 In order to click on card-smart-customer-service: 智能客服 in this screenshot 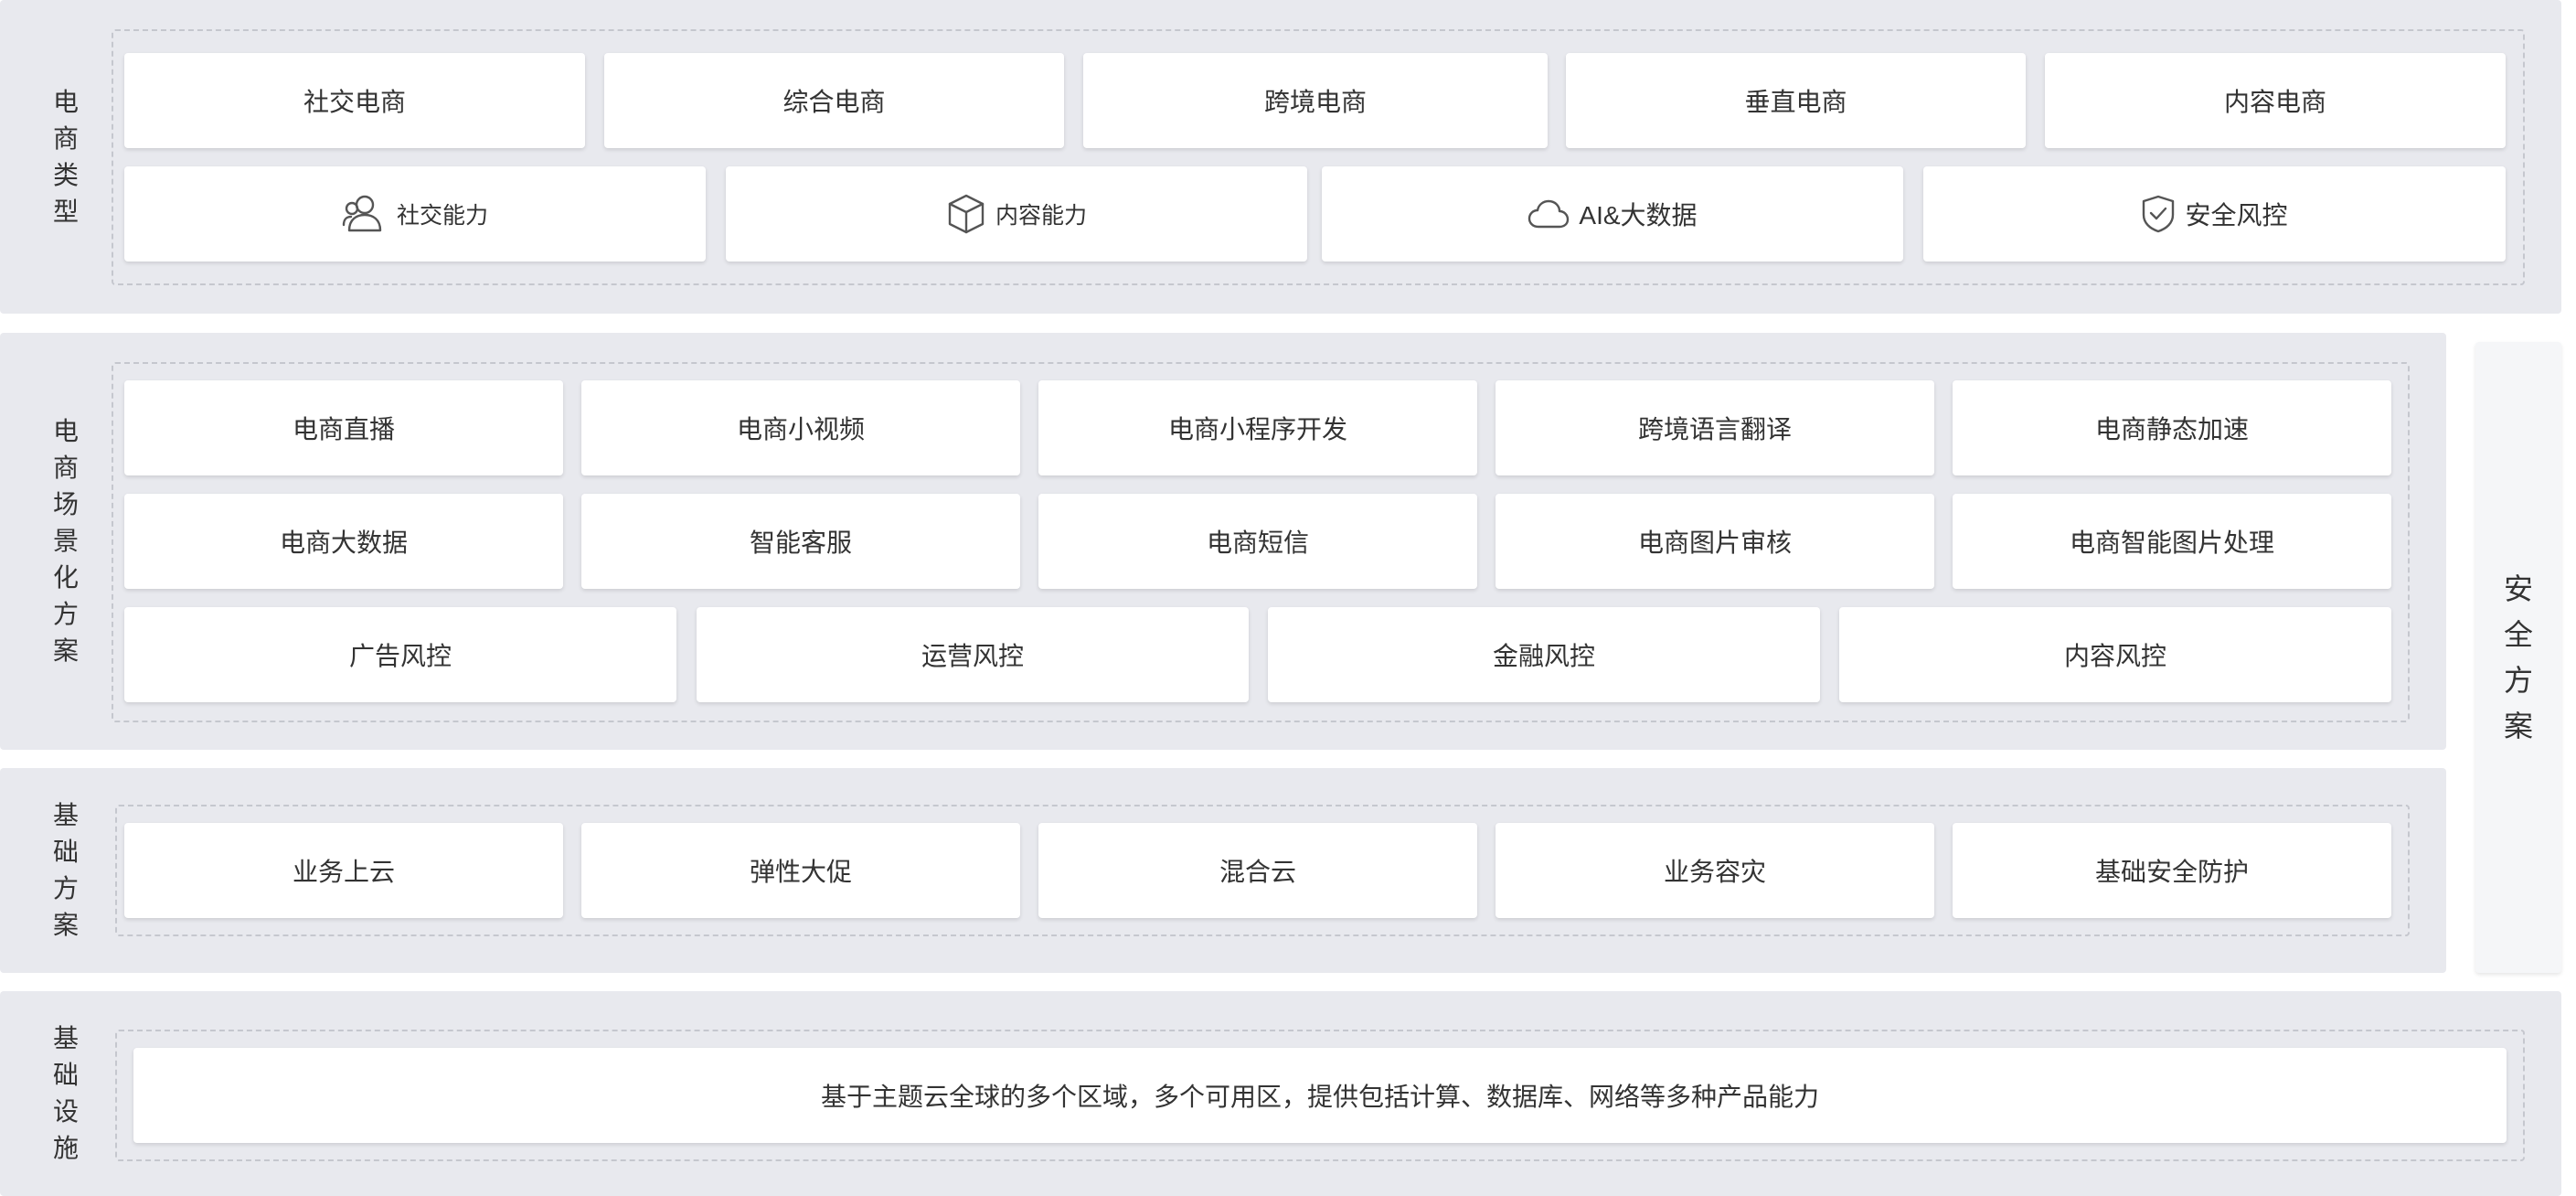, I will do `click(800, 541)`.